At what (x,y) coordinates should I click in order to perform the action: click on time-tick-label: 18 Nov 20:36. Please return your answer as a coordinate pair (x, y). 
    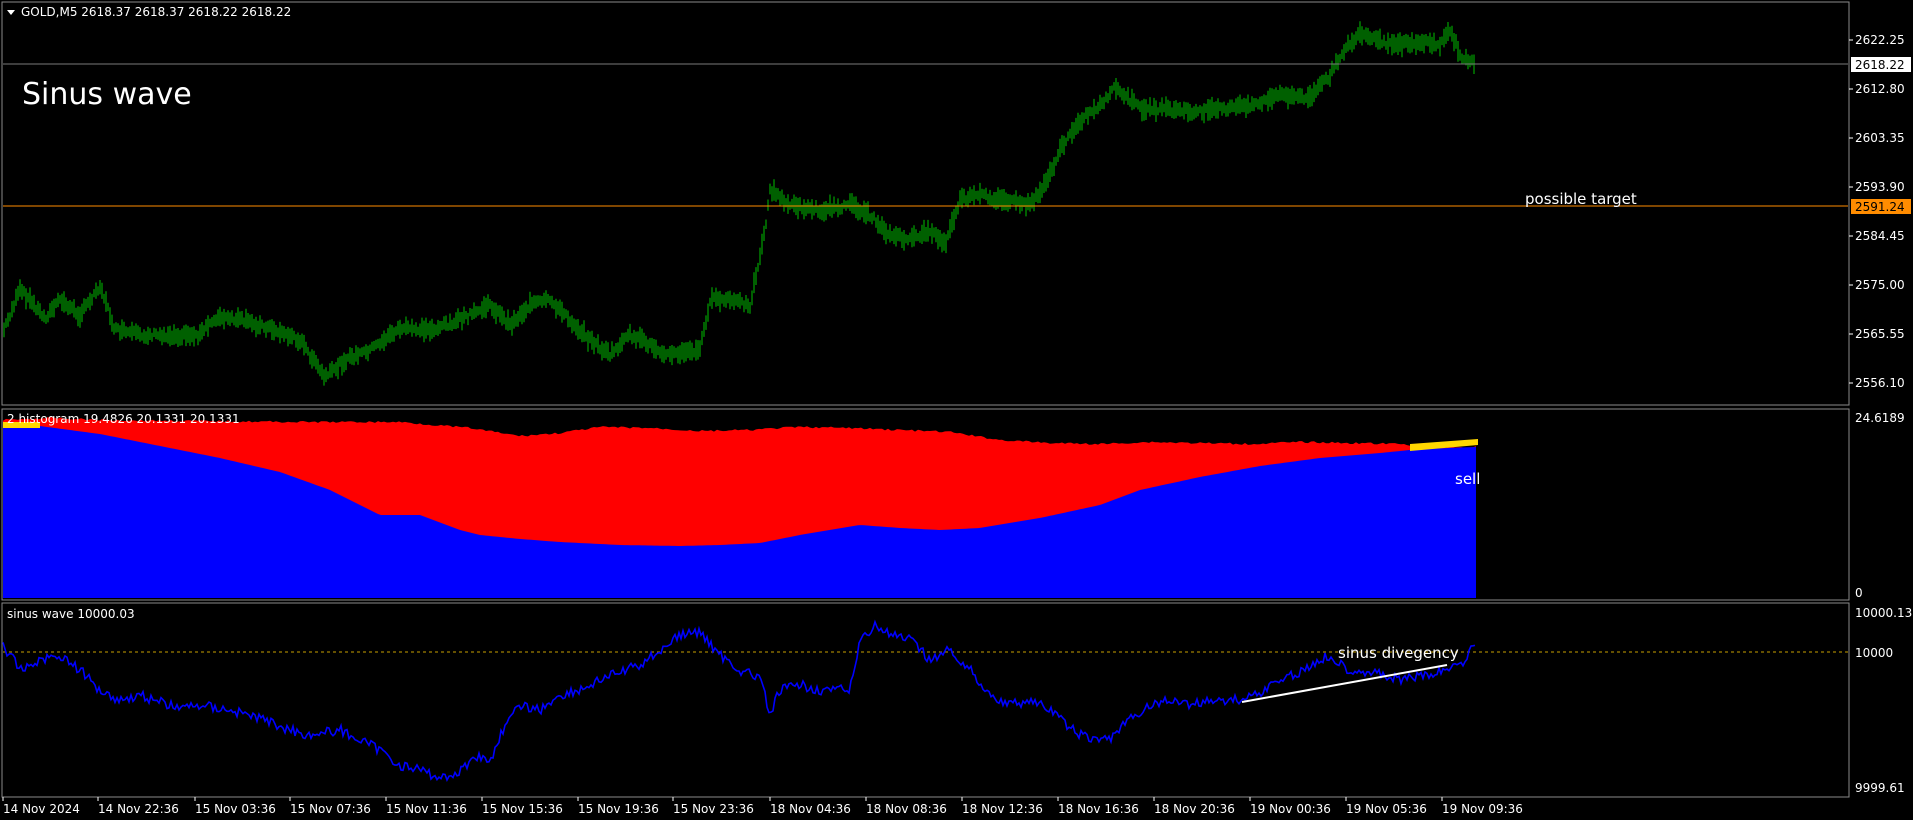
    Looking at the image, I should click on (1194, 809).